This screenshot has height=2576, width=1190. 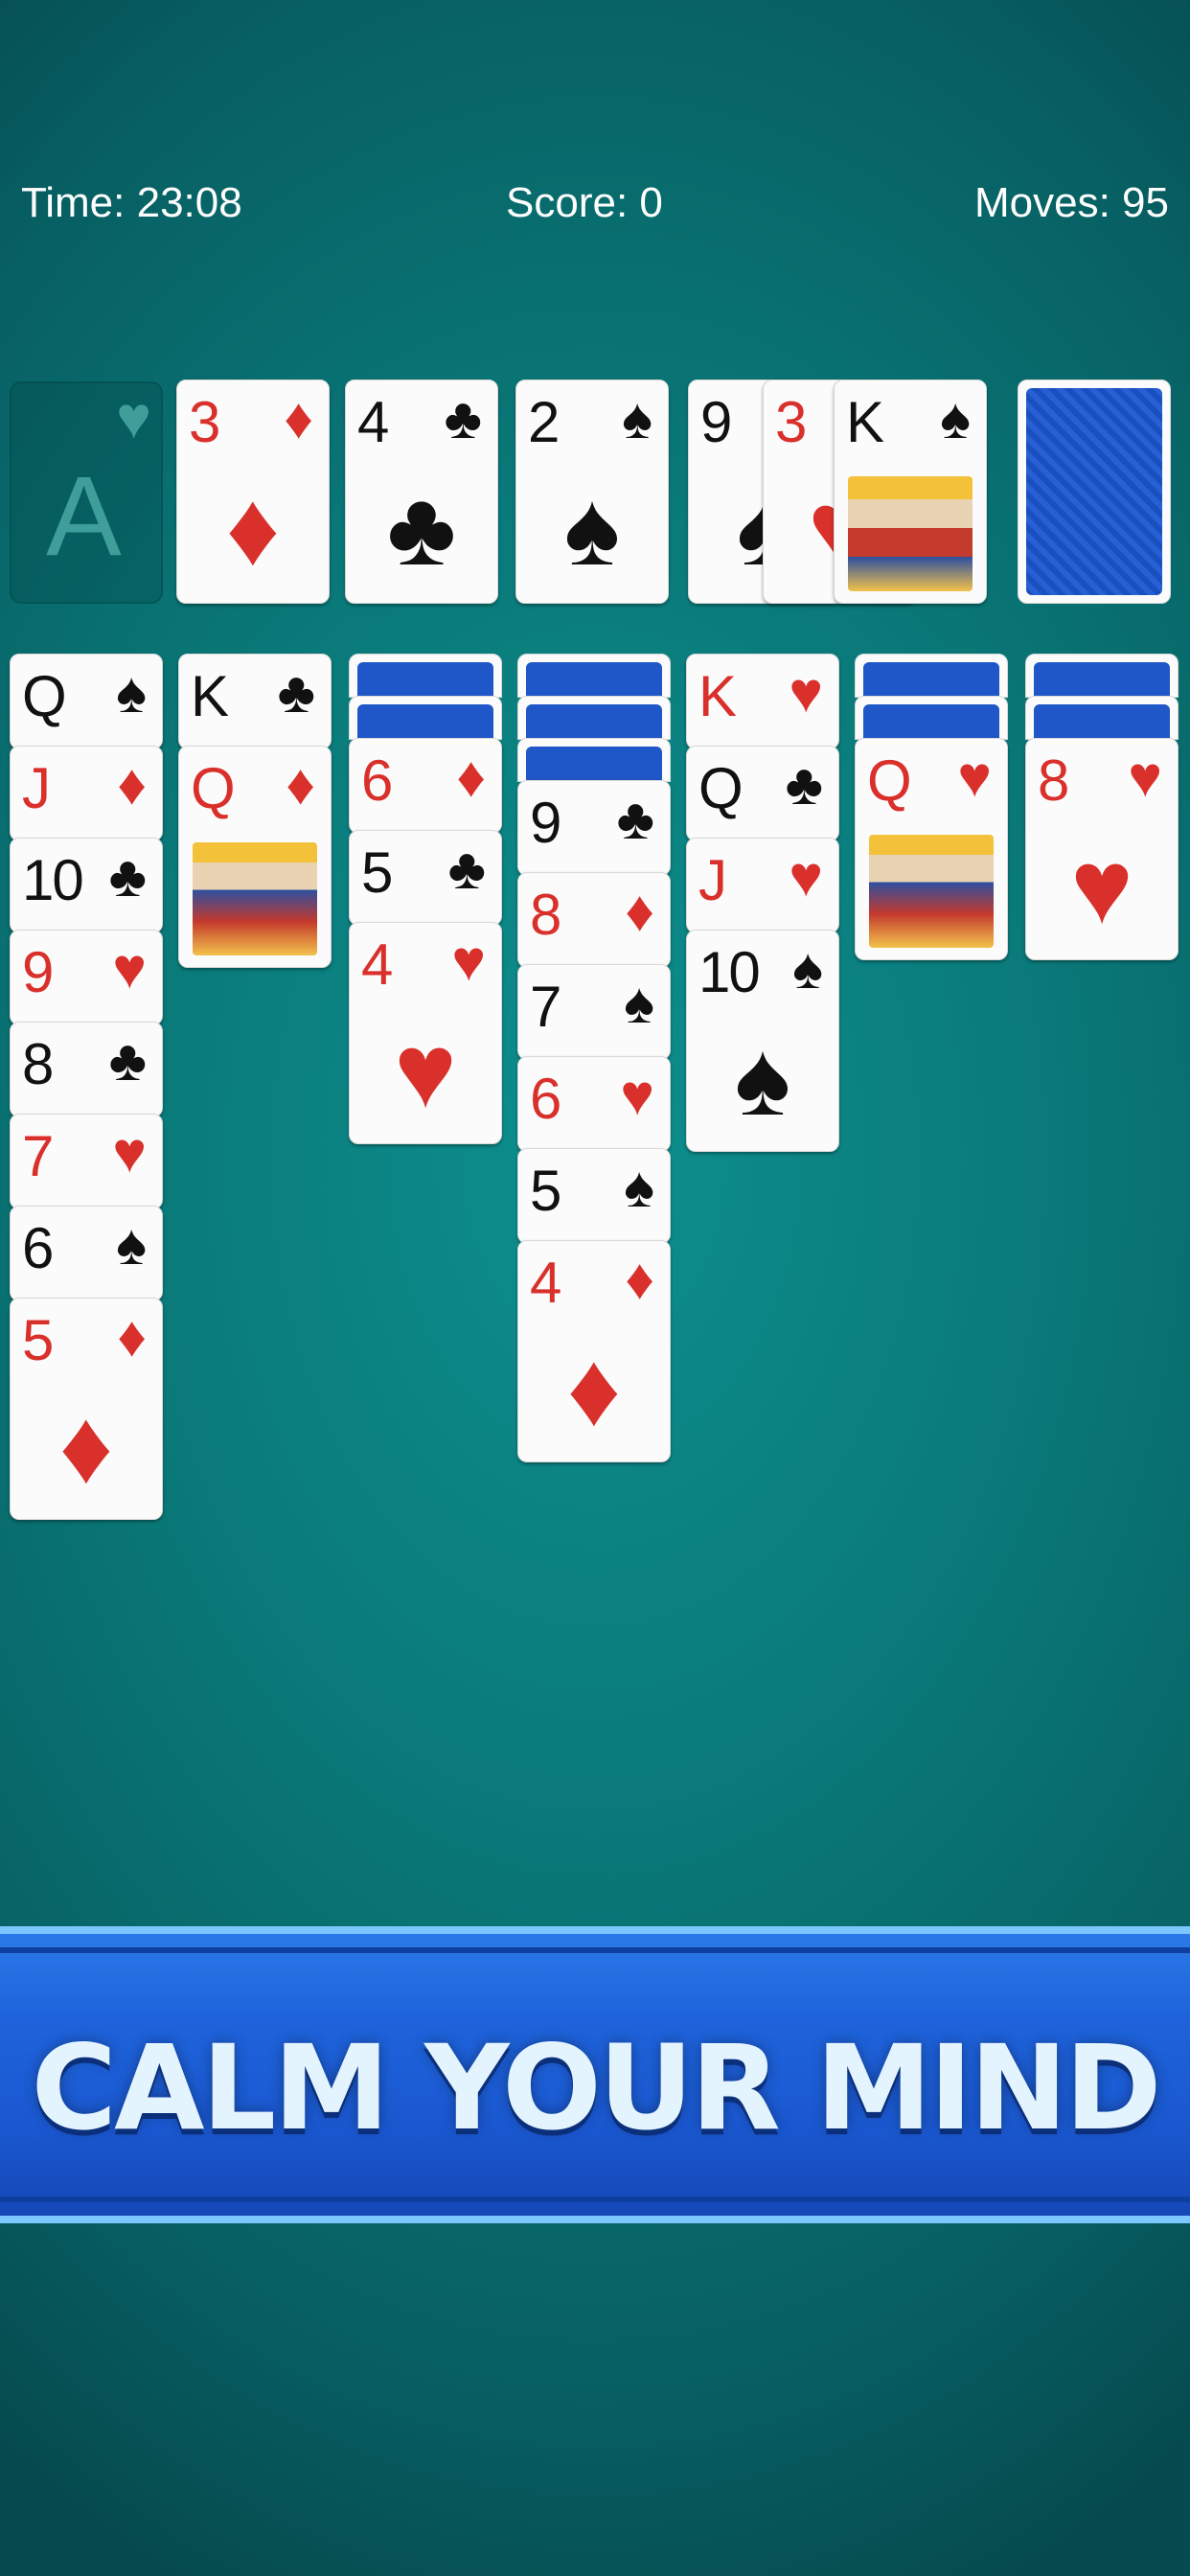 What do you see at coordinates (592, 492) in the screenshot?
I see `playing-card: 2 ♠ ♠` at bounding box center [592, 492].